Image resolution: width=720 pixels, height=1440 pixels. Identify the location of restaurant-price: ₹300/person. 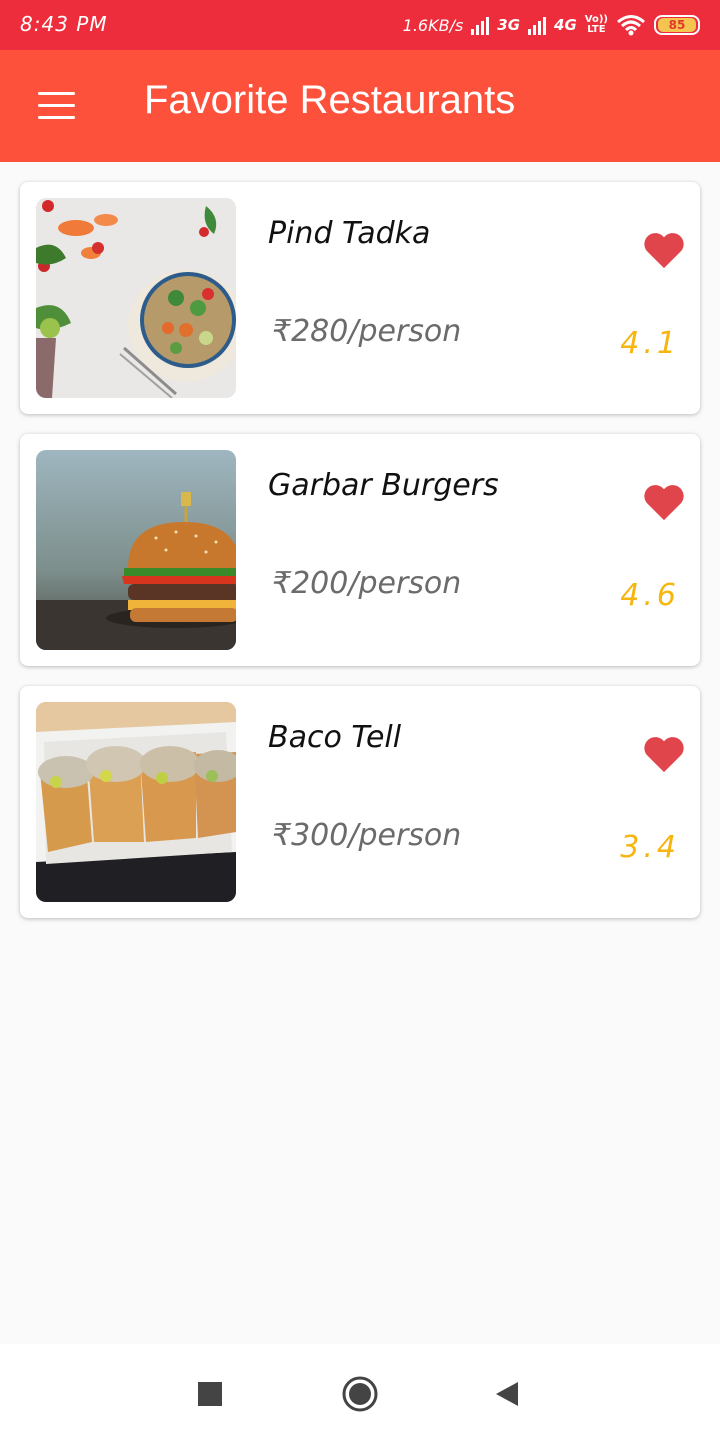
(367, 835).